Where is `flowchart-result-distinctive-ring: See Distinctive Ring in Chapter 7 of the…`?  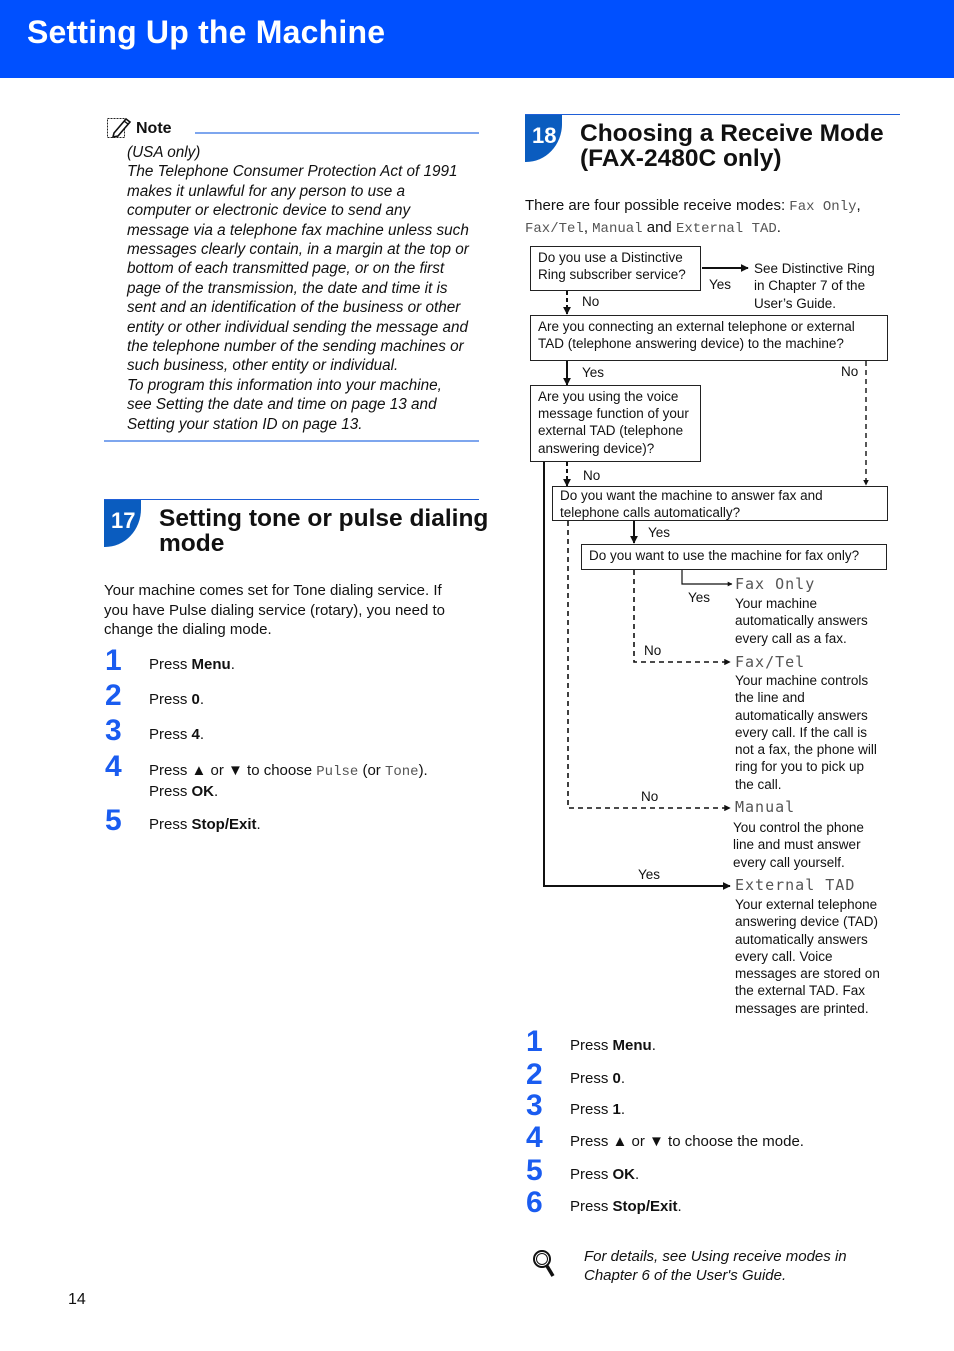
flowchart-result-distinctive-ring: See Distinctive Ring in Chapter 7 of the… is located at coordinates (814, 286).